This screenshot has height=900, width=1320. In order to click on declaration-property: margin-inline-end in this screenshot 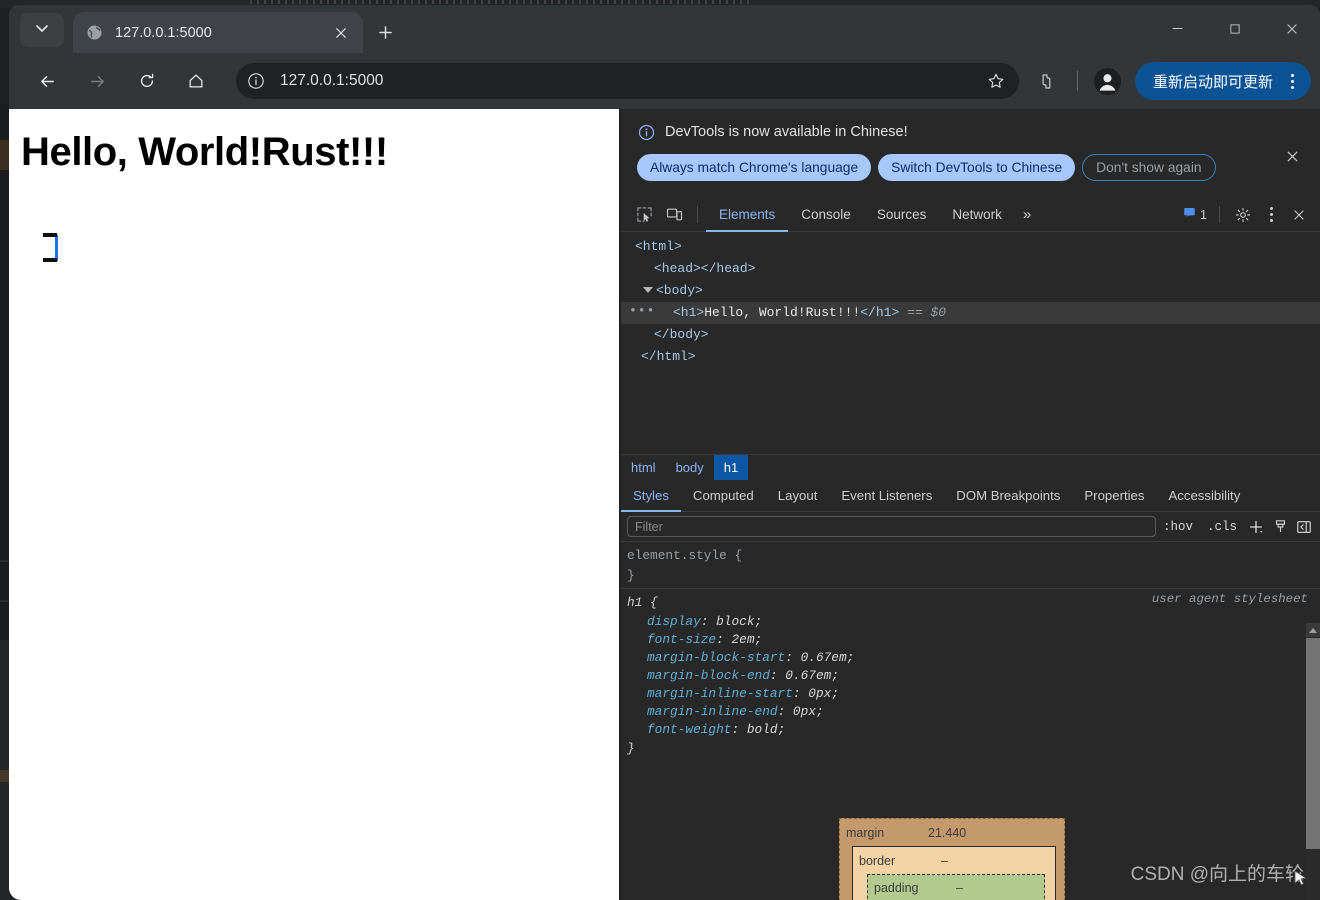, I will do `click(712, 711)`.